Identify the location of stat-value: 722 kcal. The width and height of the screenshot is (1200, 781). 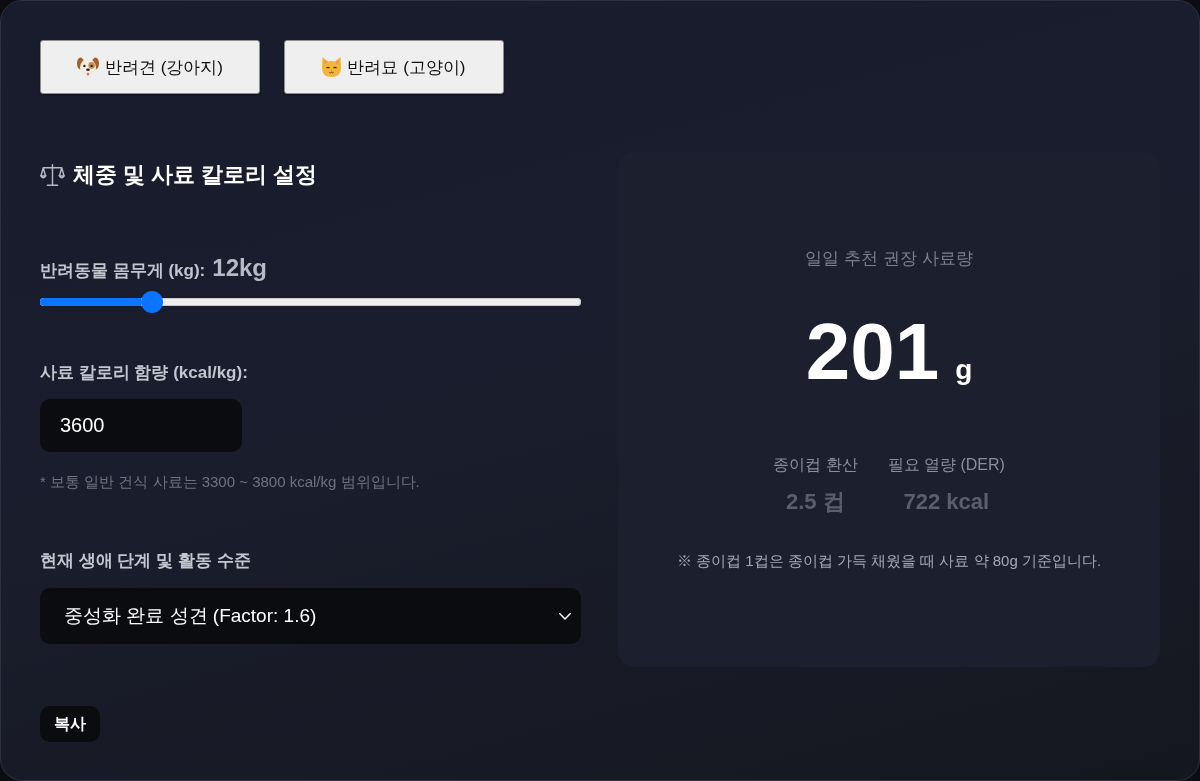
(946, 502).